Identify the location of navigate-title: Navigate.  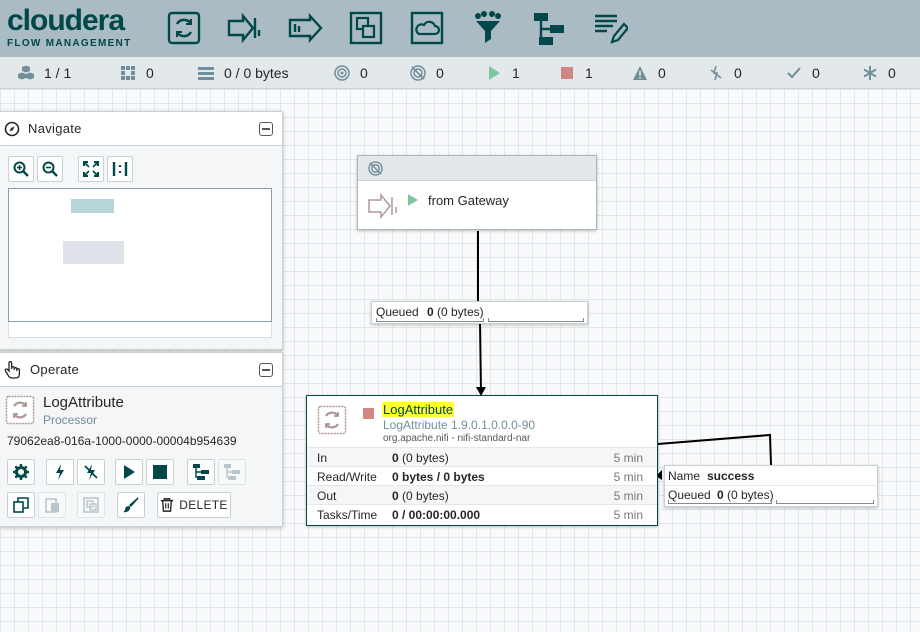
(55, 128).